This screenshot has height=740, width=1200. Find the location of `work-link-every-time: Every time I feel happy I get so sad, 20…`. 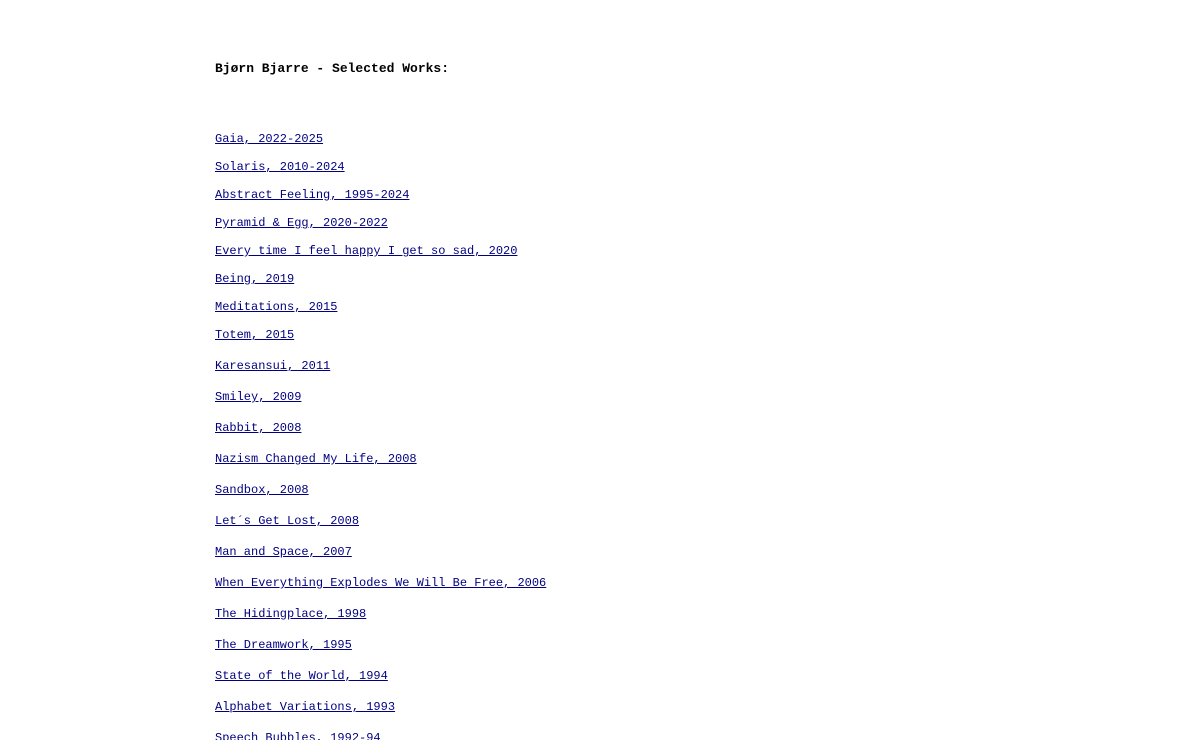

work-link-every-time: Every time I feel happy I get so sad, 20… is located at coordinates (366, 251).